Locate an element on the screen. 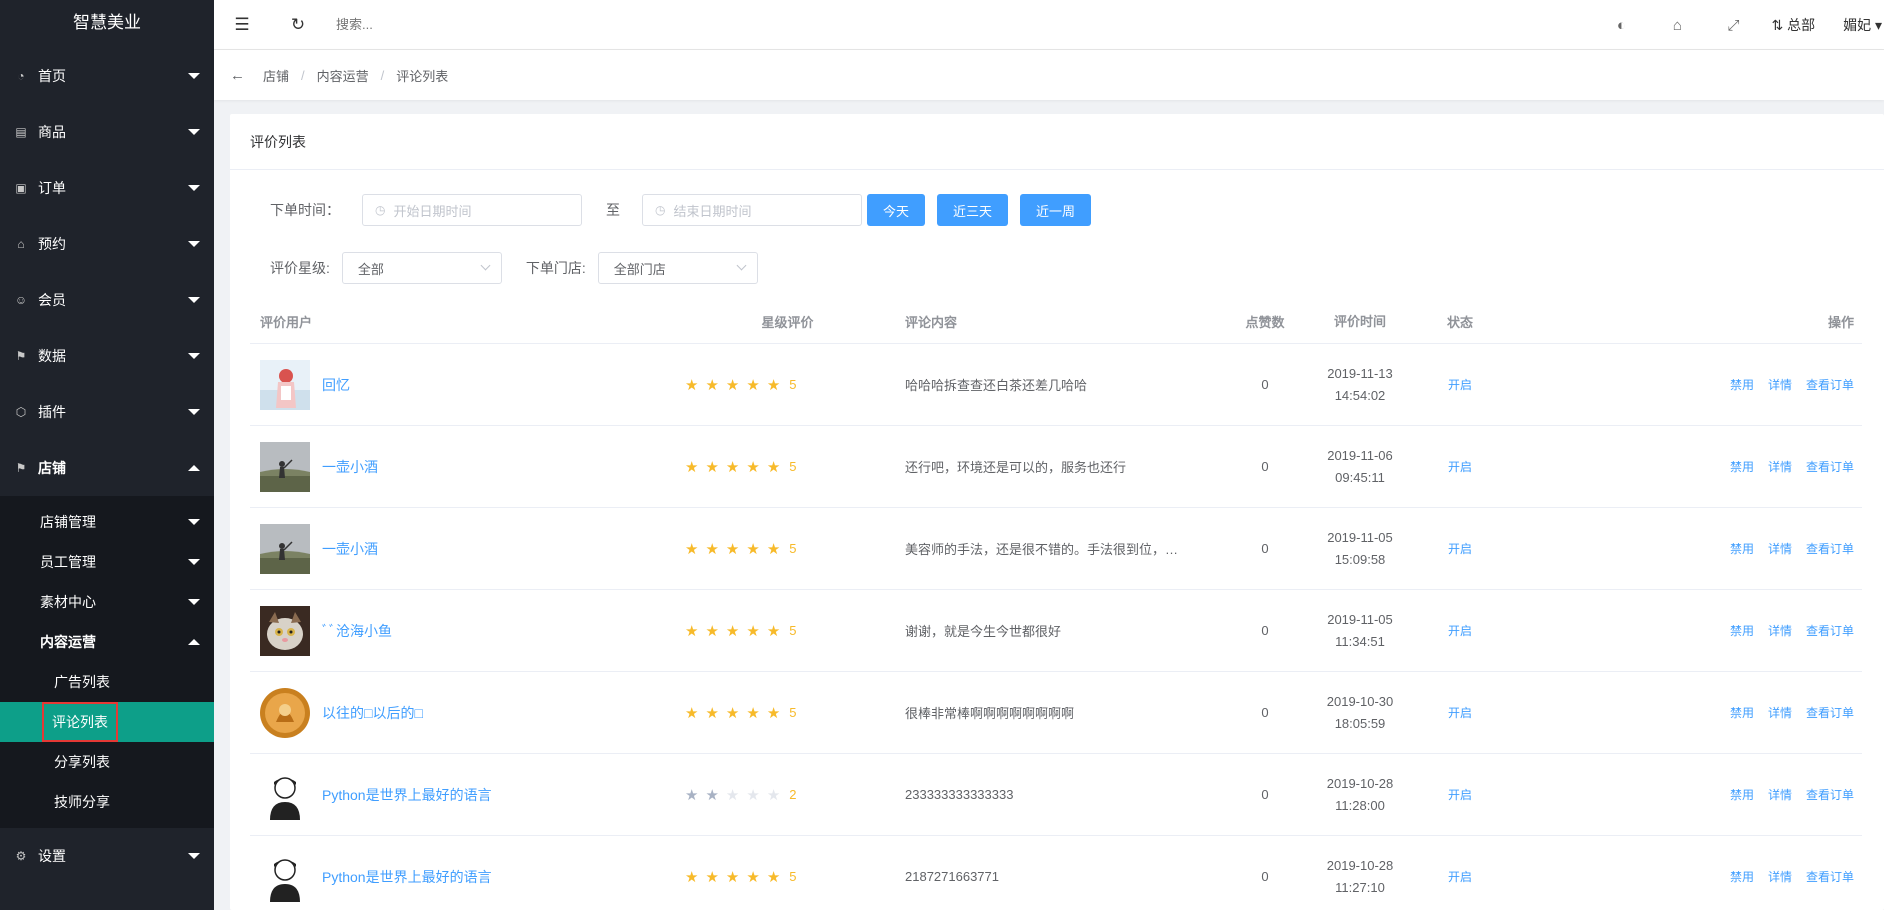 The height and width of the screenshot is (910, 1884). hq-switch: ⇅ 总部 is located at coordinates (1802, 25).